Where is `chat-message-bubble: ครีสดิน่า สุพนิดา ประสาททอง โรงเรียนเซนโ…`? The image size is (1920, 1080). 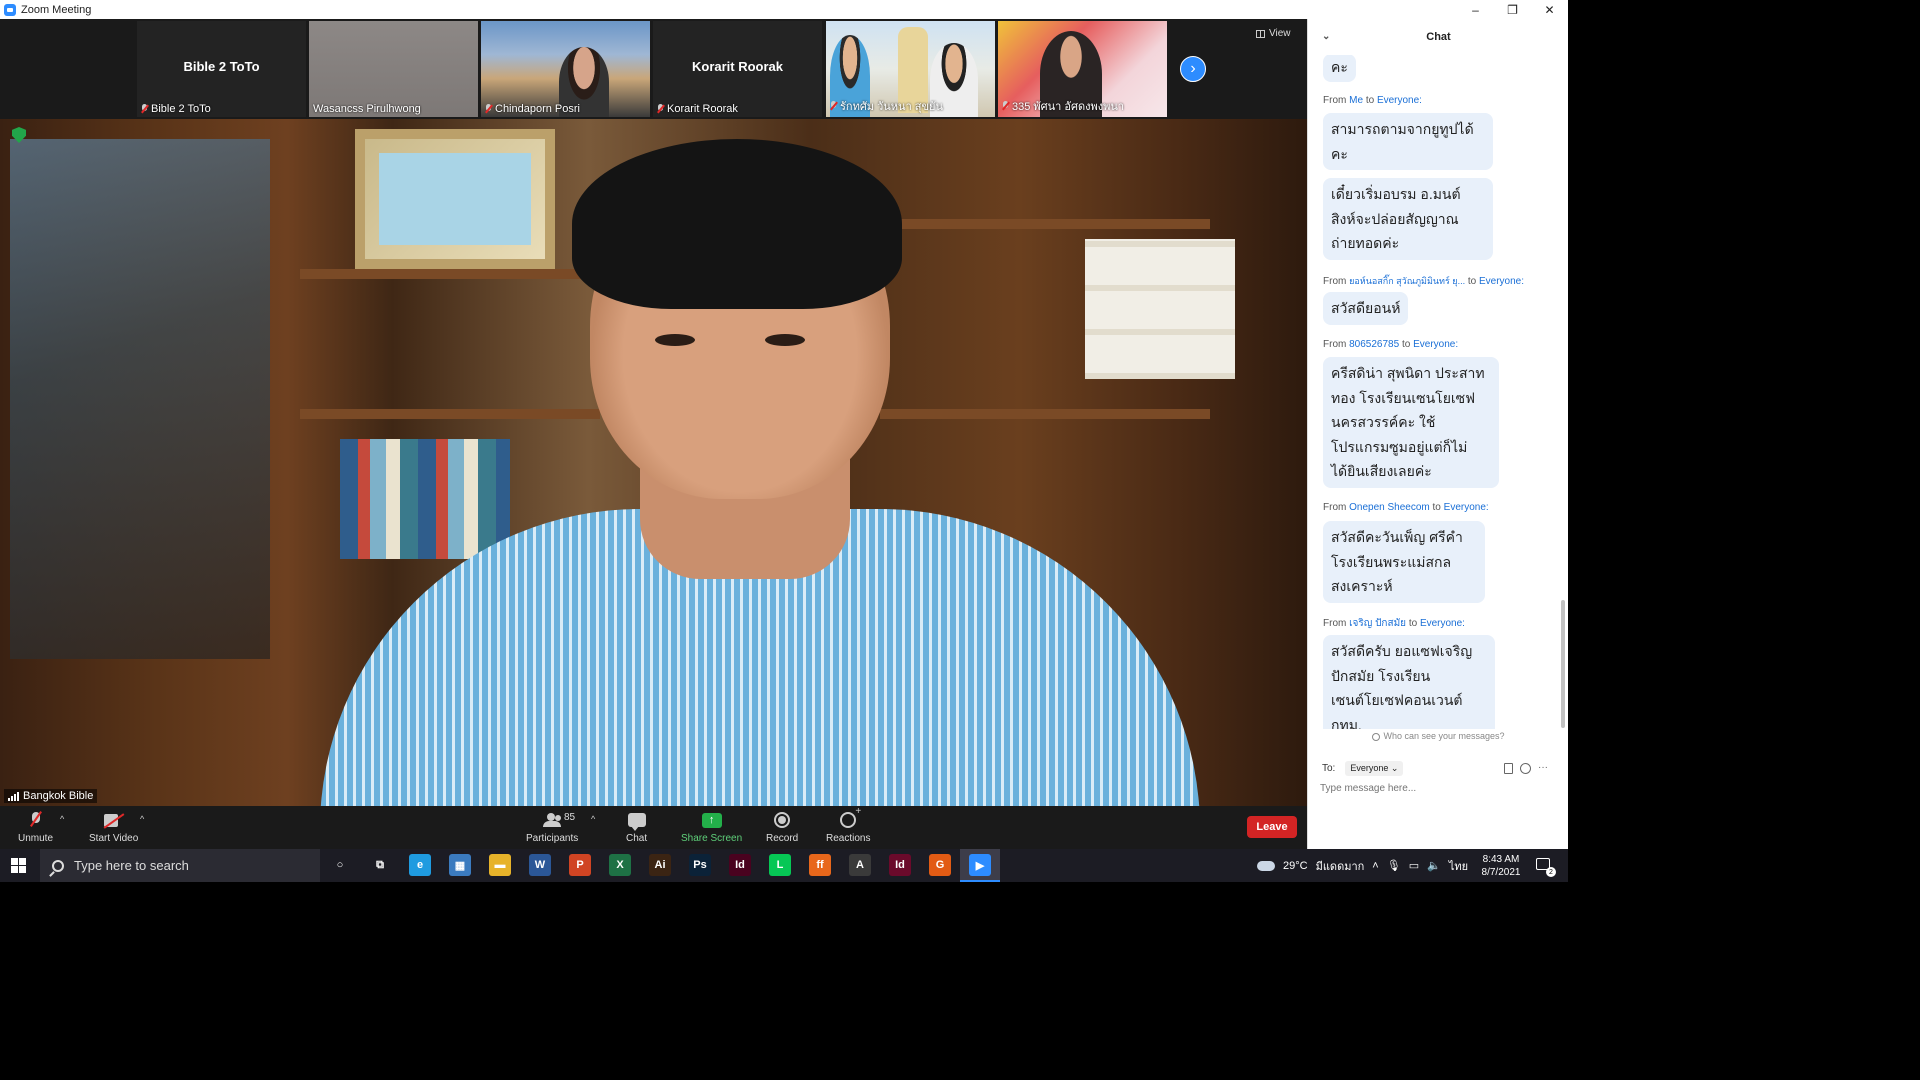
chat-message-bubble: ครีสดิน่า สุพนิดา ประสาททอง โรงเรียนเซนโ… is located at coordinates (1411, 422).